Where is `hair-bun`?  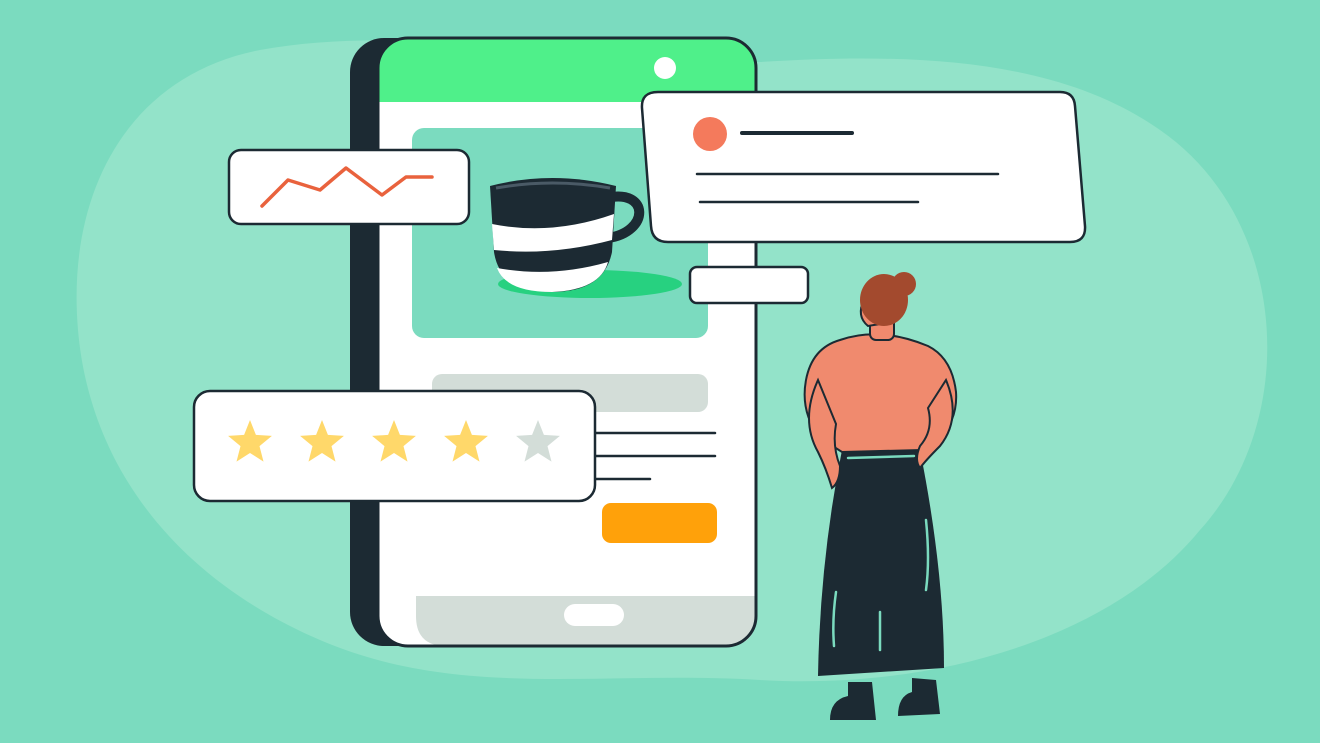 hair-bun is located at coordinates (904, 284).